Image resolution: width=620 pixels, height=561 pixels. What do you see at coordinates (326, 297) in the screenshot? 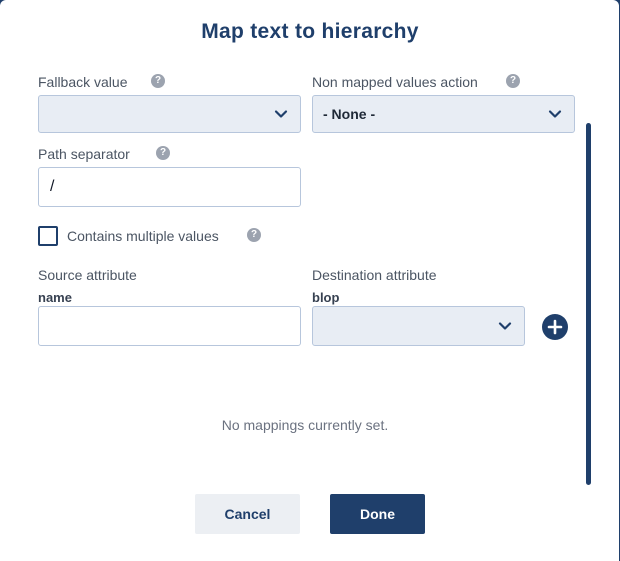
I see `destination-attribute-name: blop` at bounding box center [326, 297].